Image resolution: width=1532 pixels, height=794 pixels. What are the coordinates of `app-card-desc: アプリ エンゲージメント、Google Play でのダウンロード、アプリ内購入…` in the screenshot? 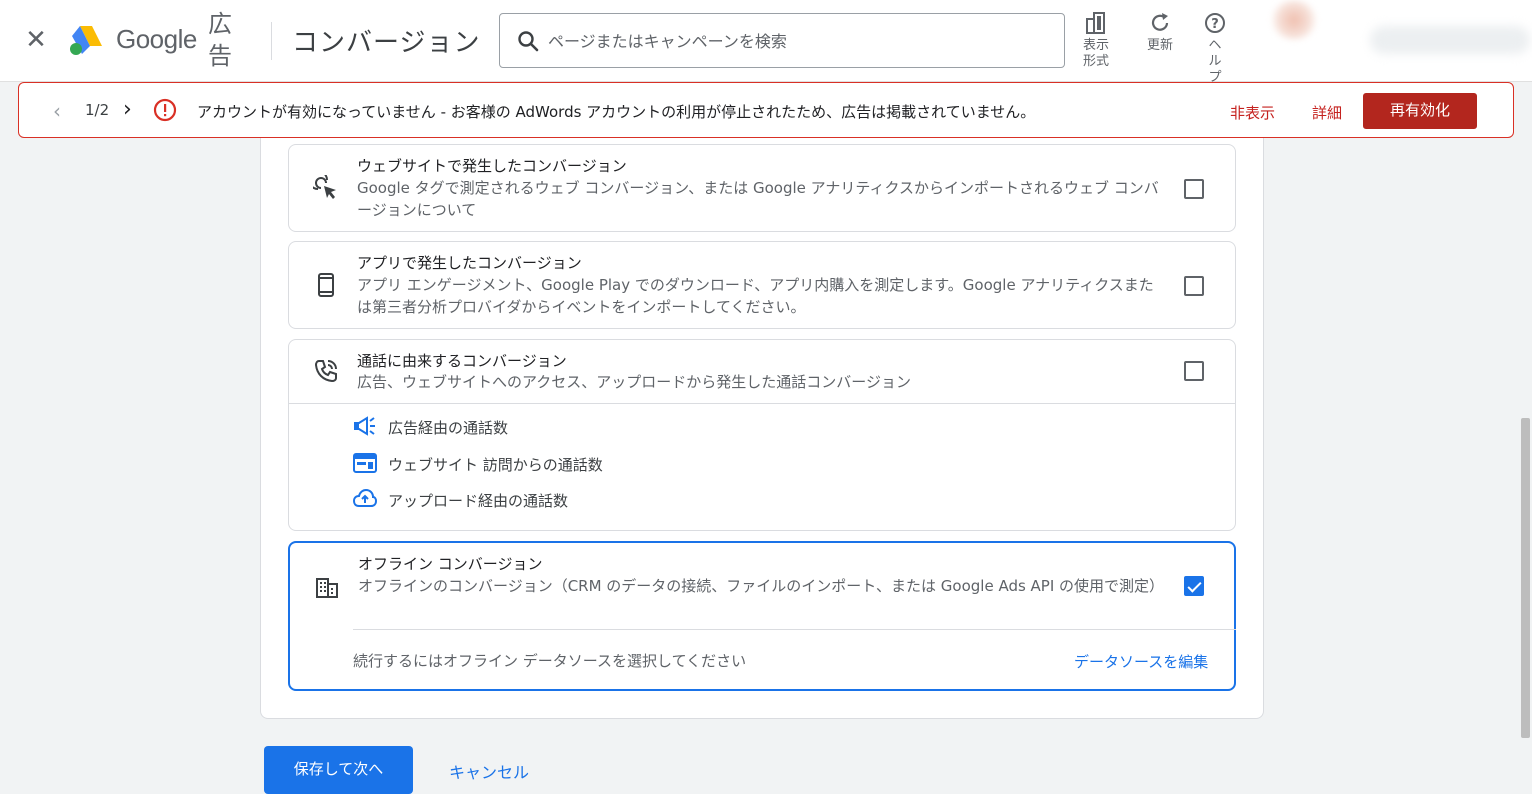 It's located at (755, 296).